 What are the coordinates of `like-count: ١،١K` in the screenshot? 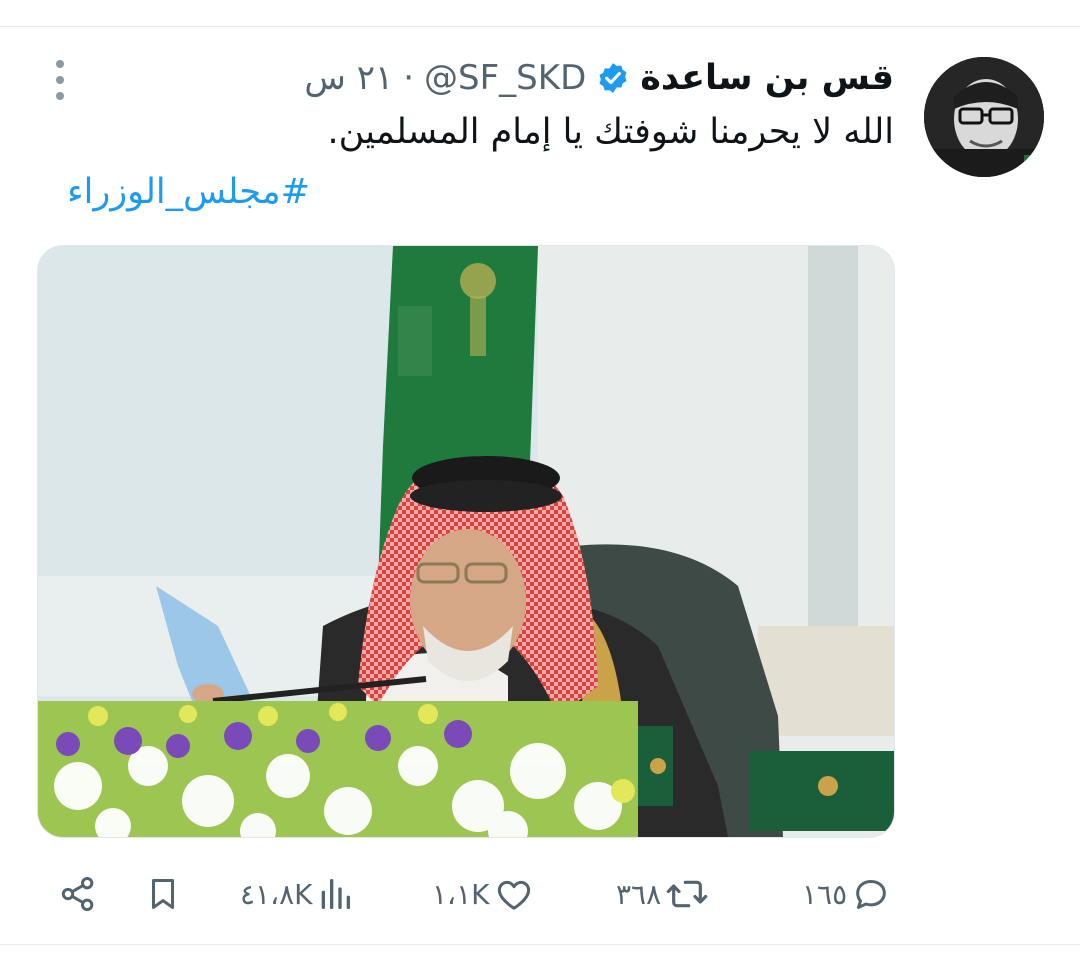 It's located at (461, 894).